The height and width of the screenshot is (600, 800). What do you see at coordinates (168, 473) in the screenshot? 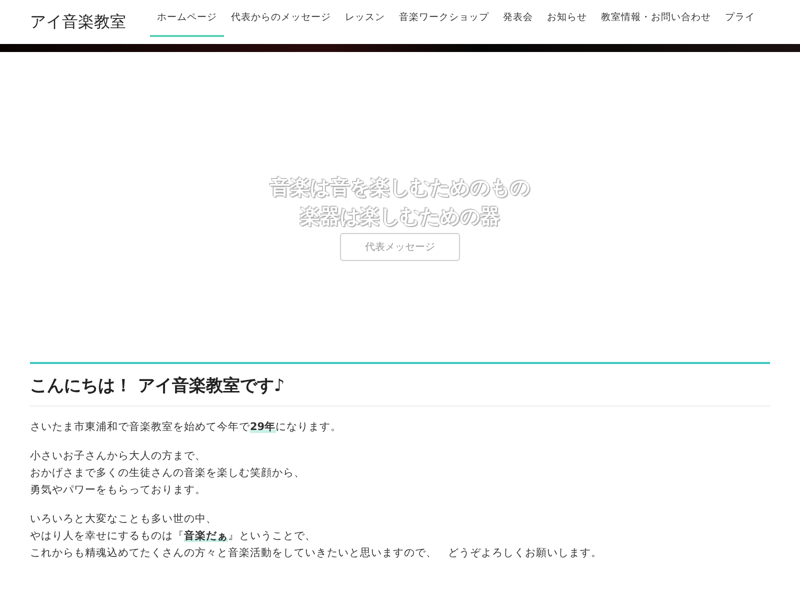
I see `paragraph-line: おかげさまで多くの生徒さんの音楽を楽しむ笑顔から、` at bounding box center [168, 473].